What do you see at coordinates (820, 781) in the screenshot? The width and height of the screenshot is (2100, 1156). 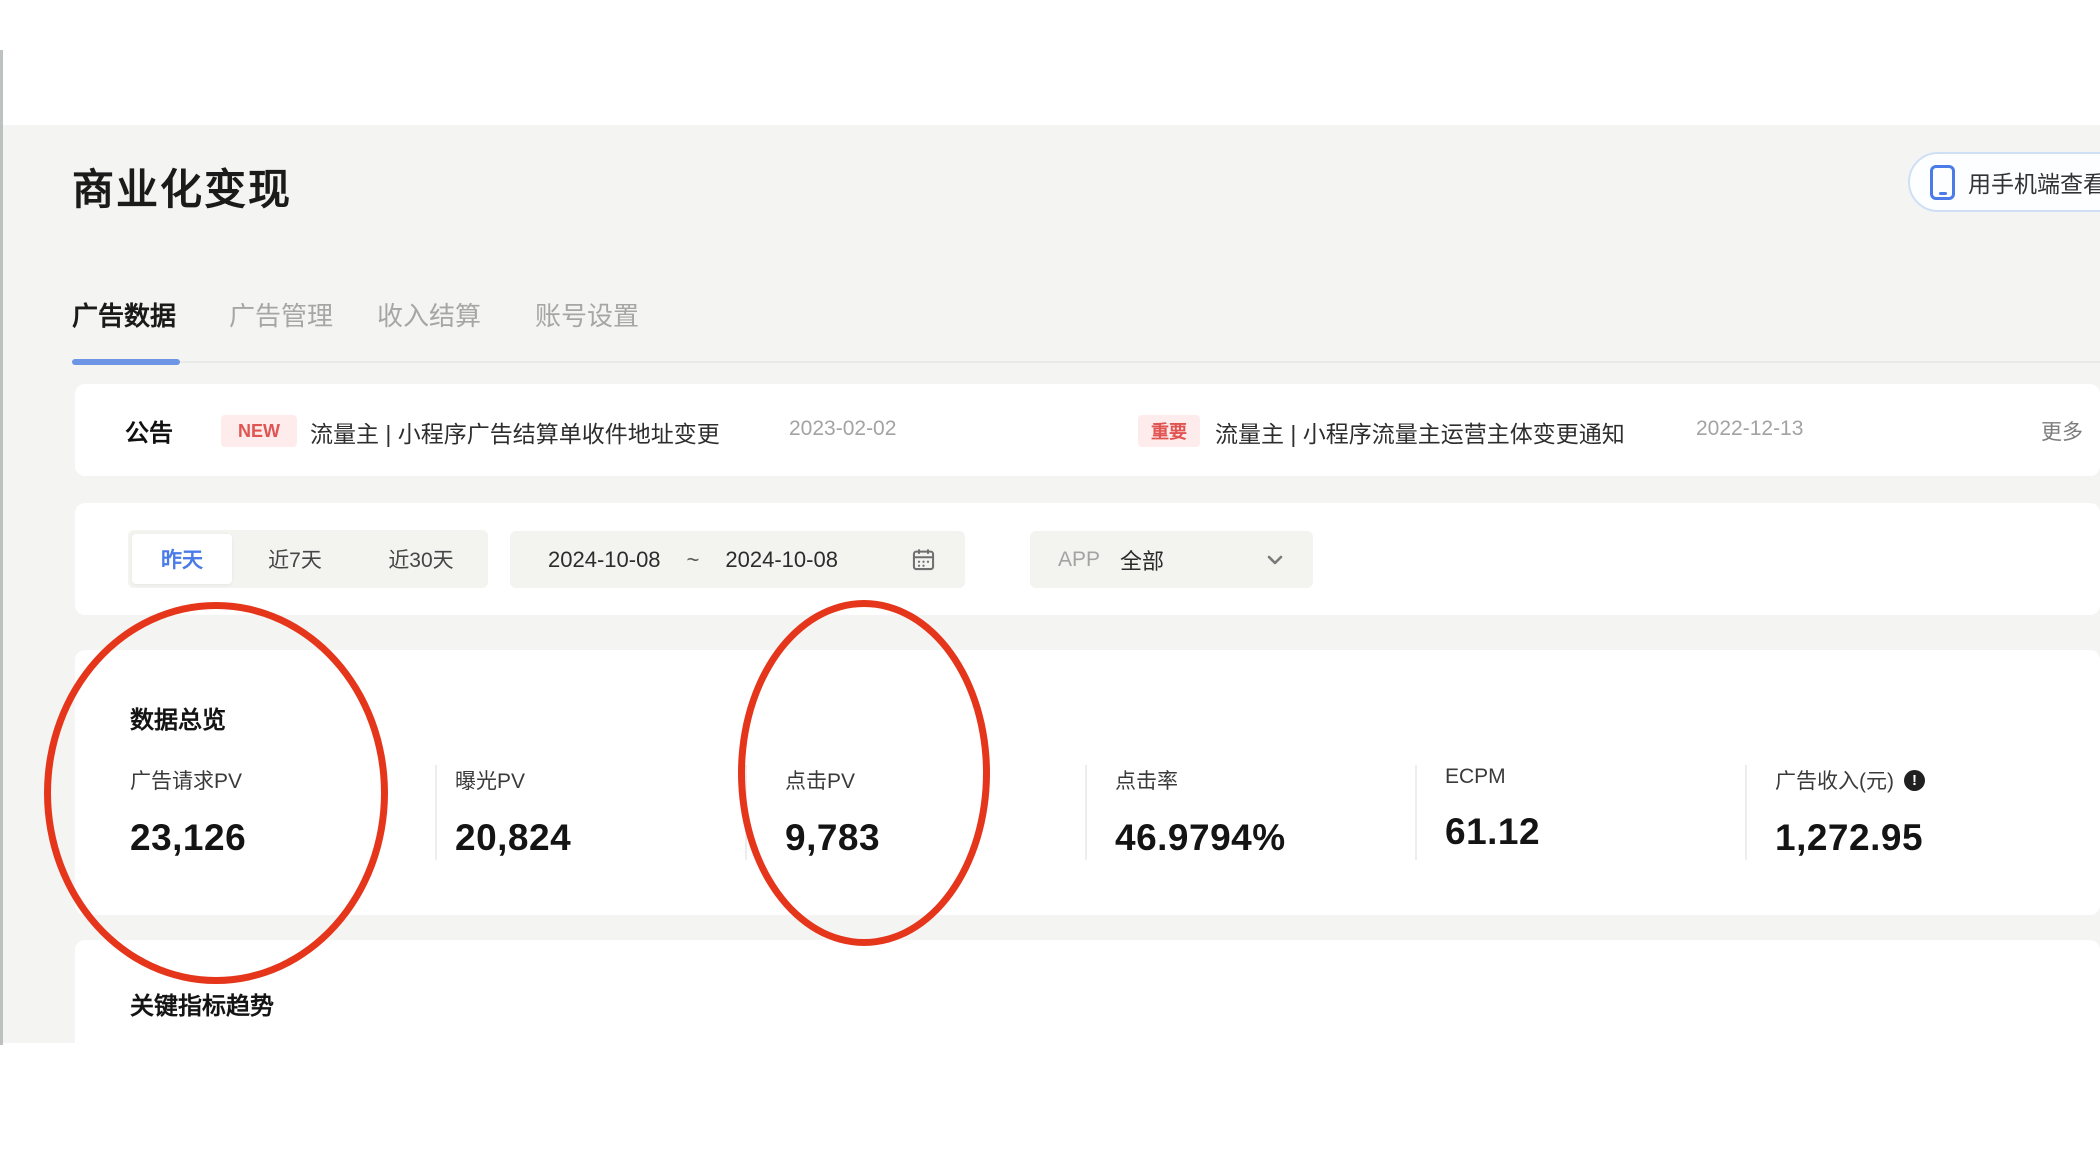 I see `metric-label: 点击PV` at bounding box center [820, 781].